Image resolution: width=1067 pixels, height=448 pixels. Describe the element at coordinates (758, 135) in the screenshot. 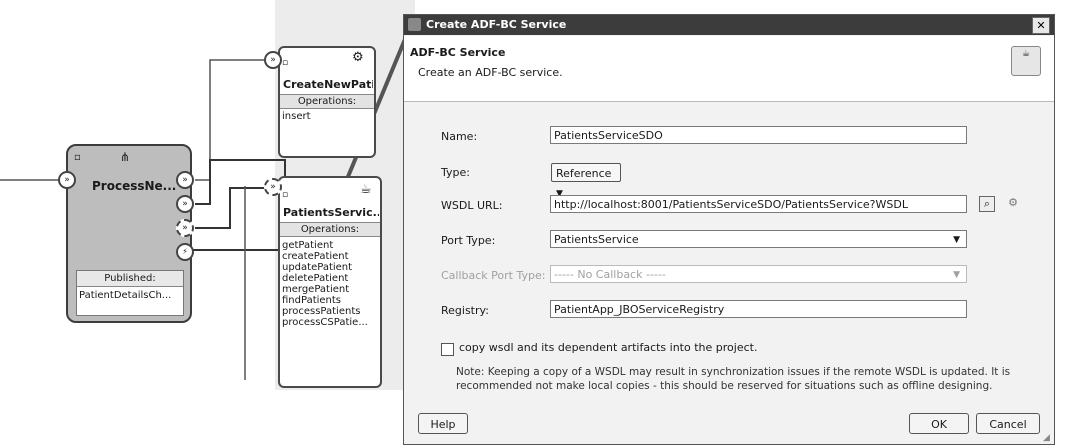

I see `name-input: PatientsServiceSDO` at that location.